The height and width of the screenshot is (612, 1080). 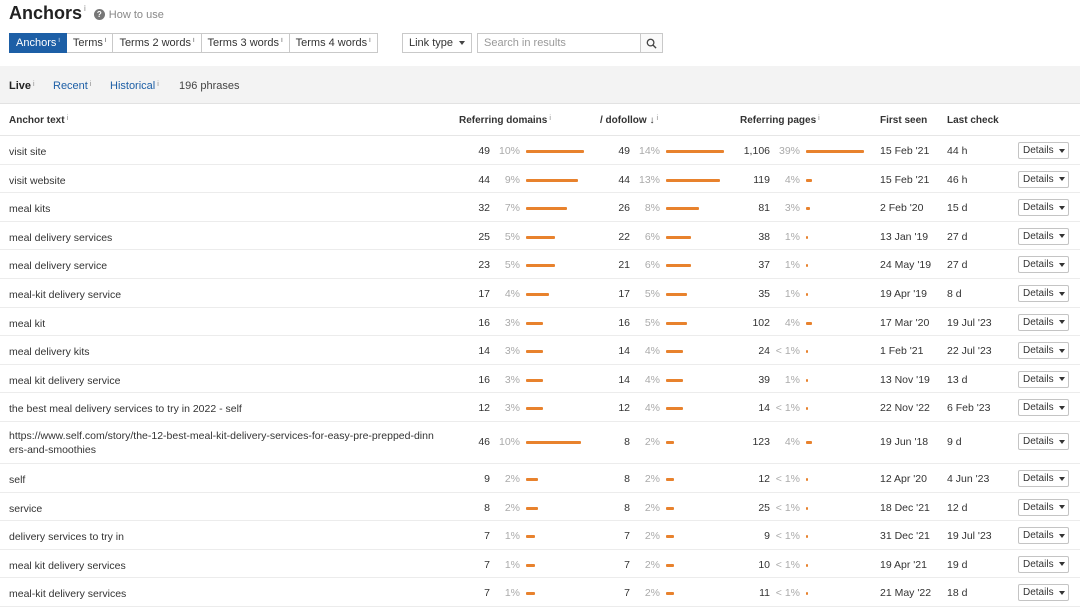 What do you see at coordinates (973, 120) in the screenshot?
I see `col-last-check: Last check` at bounding box center [973, 120].